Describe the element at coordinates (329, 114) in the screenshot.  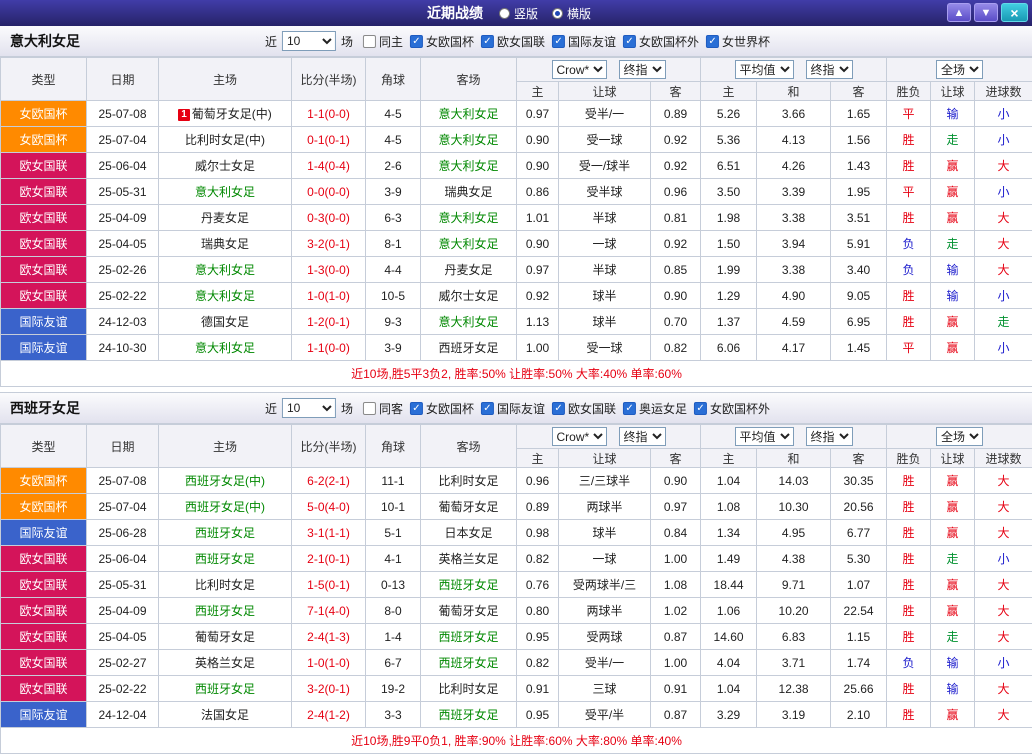
I see `score-cell: 1-1(0-0)` at that location.